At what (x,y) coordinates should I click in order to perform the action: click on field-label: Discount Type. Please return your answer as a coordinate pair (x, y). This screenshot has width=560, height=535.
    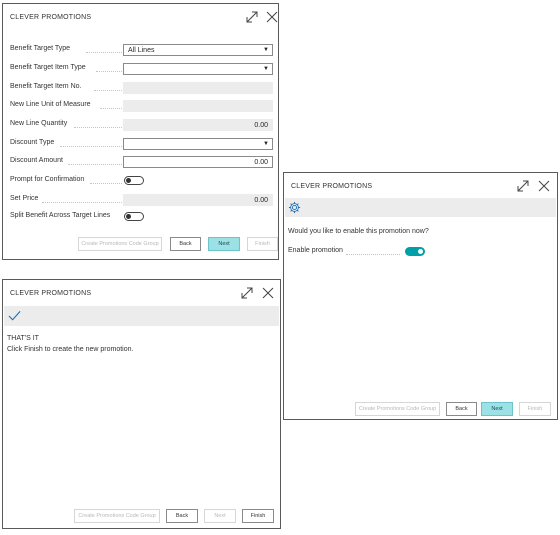
    Looking at the image, I should click on (32, 142).